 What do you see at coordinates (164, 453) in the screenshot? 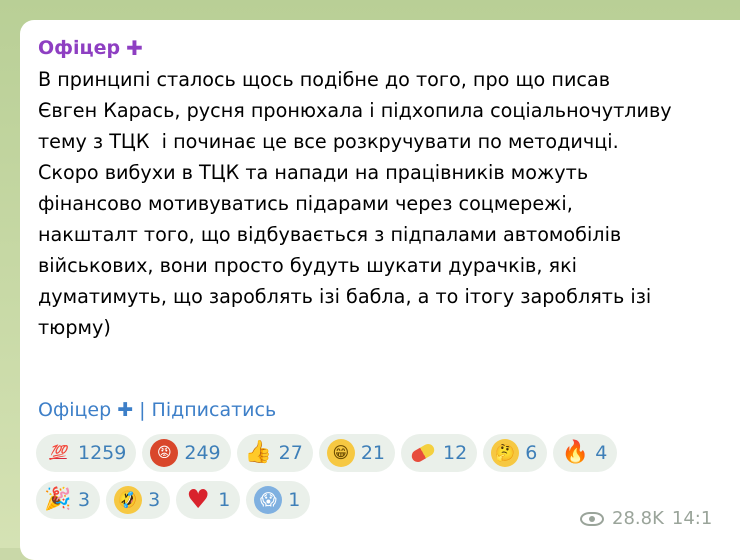
I see `angry-face-icon: 😡` at bounding box center [164, 453].